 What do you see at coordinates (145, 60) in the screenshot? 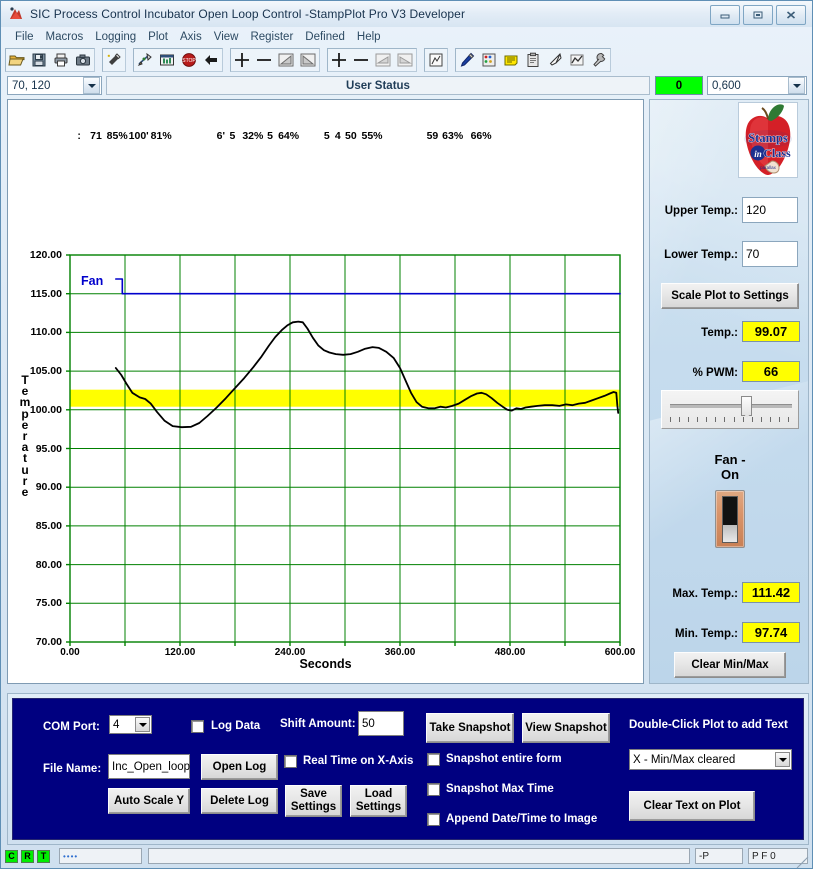
I see `connect-icon` at bounding box center [145, 60].